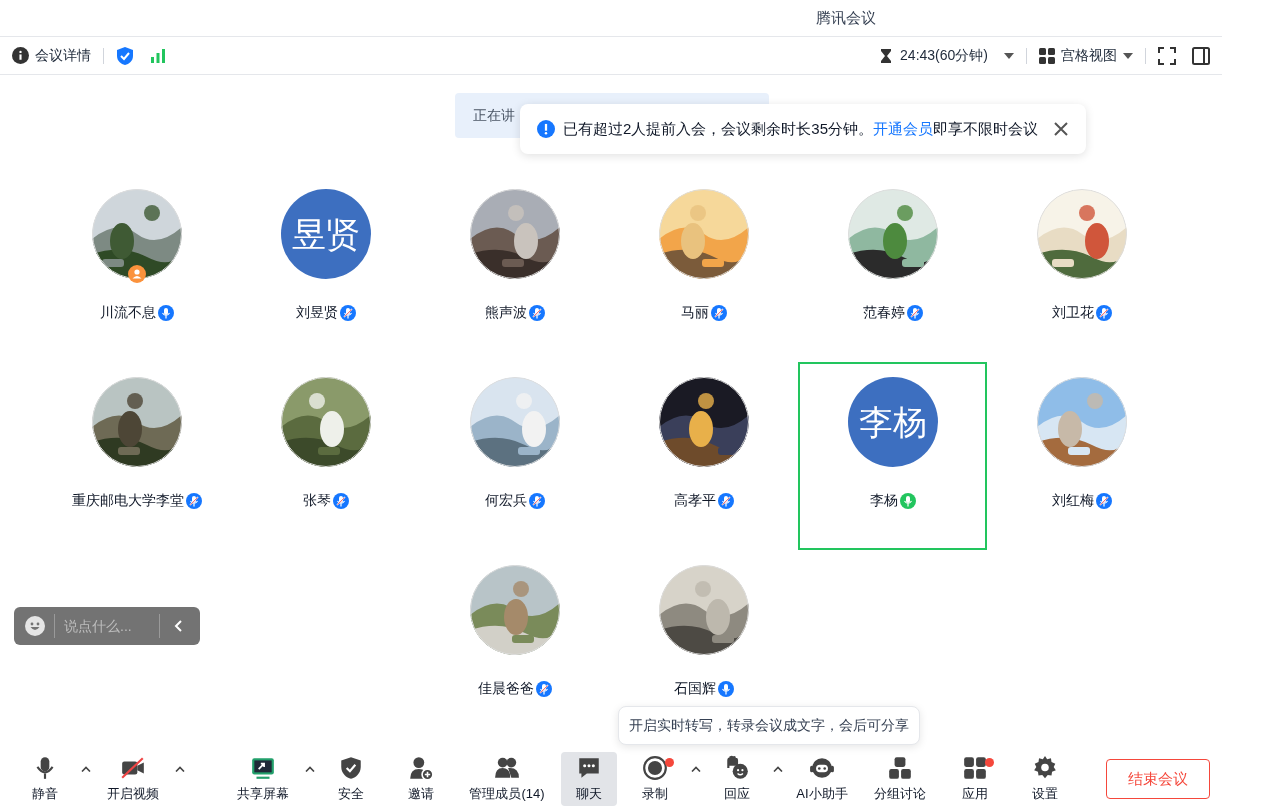  I want to click on upgrade-link: 开通会员, so click(903, 128).